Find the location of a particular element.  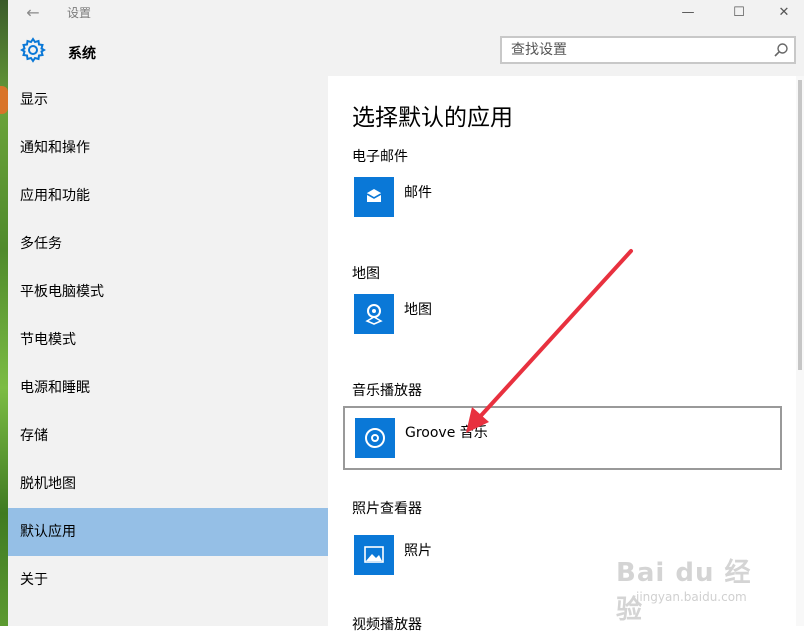

search-box is located at coordinates (648, 50).